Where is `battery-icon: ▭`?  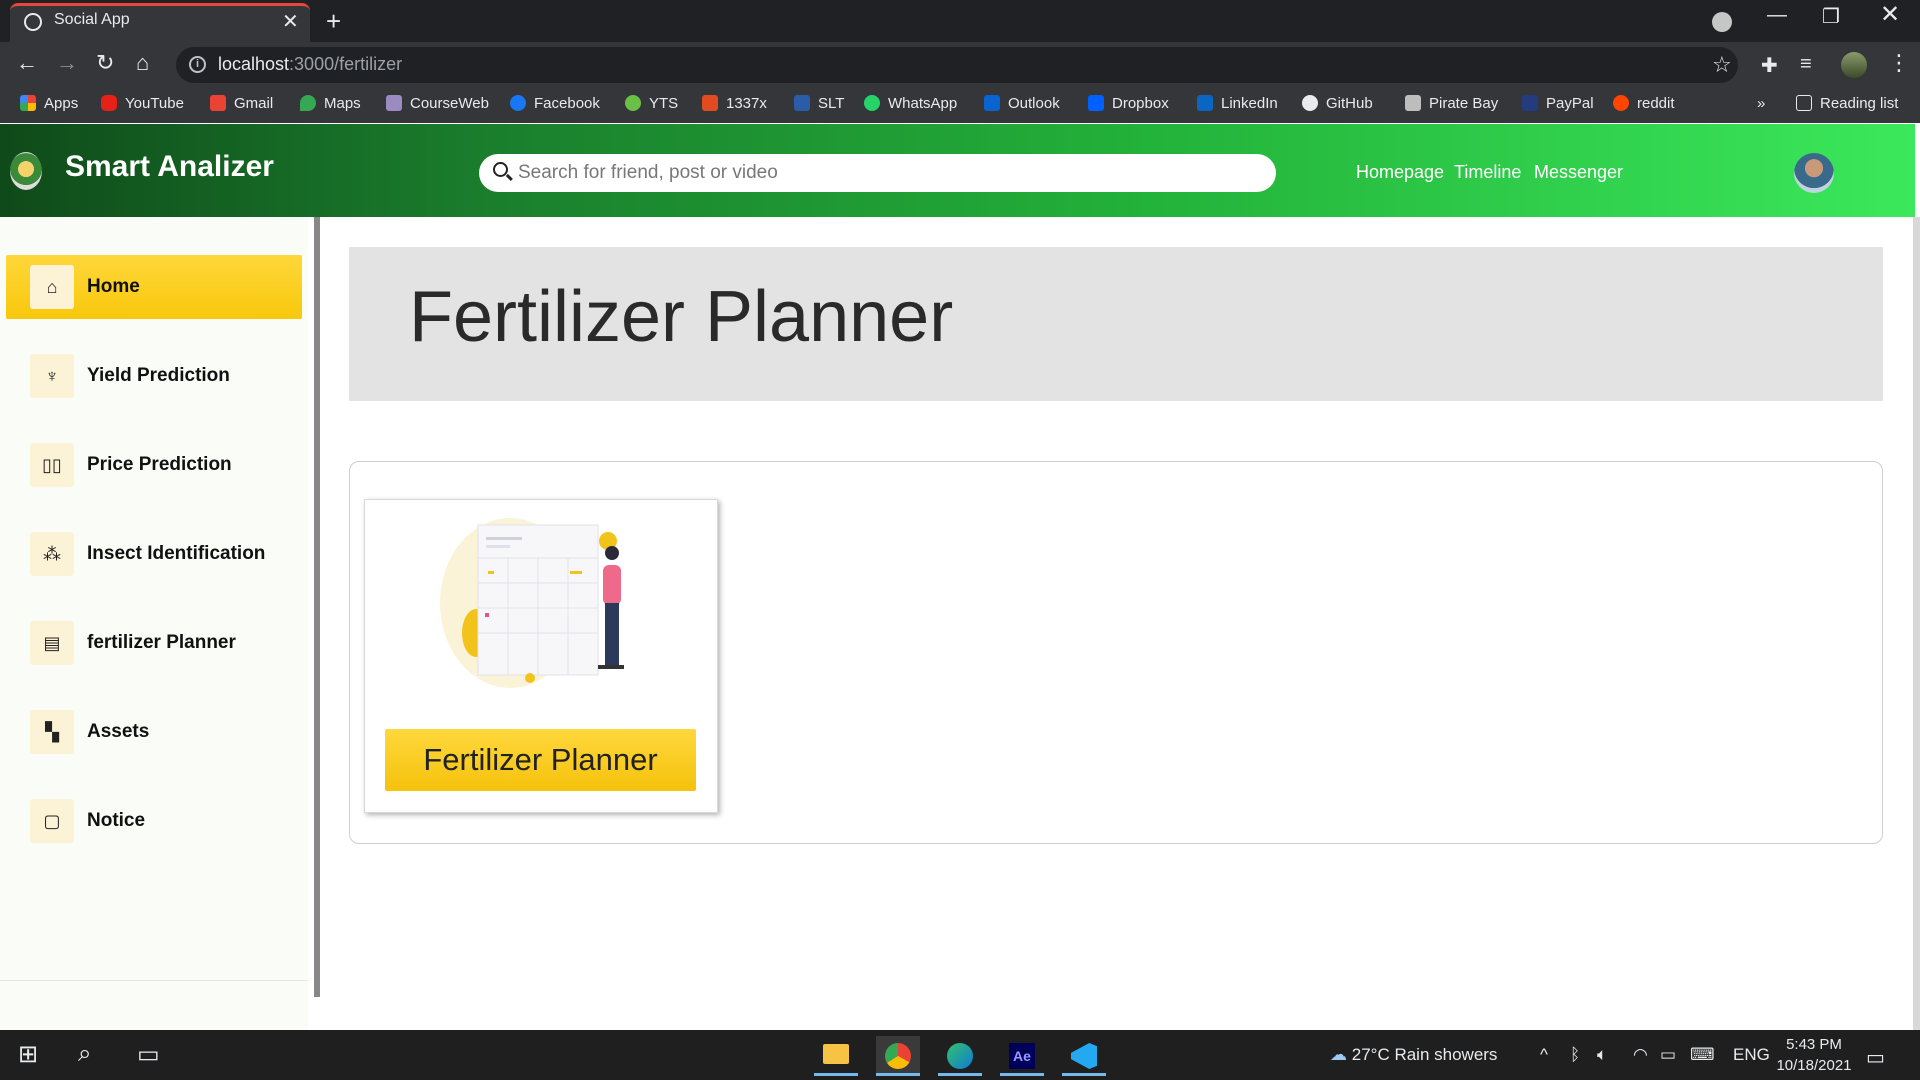
battery-icon: ▭ is located at coordinates (1668, 1055).